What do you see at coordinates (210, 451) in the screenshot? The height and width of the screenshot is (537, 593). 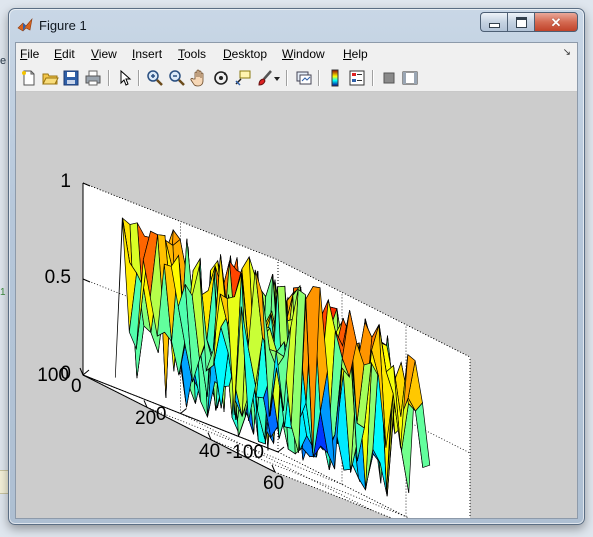 I see `x-tick-label: 40` at bounding box center [210, 451].